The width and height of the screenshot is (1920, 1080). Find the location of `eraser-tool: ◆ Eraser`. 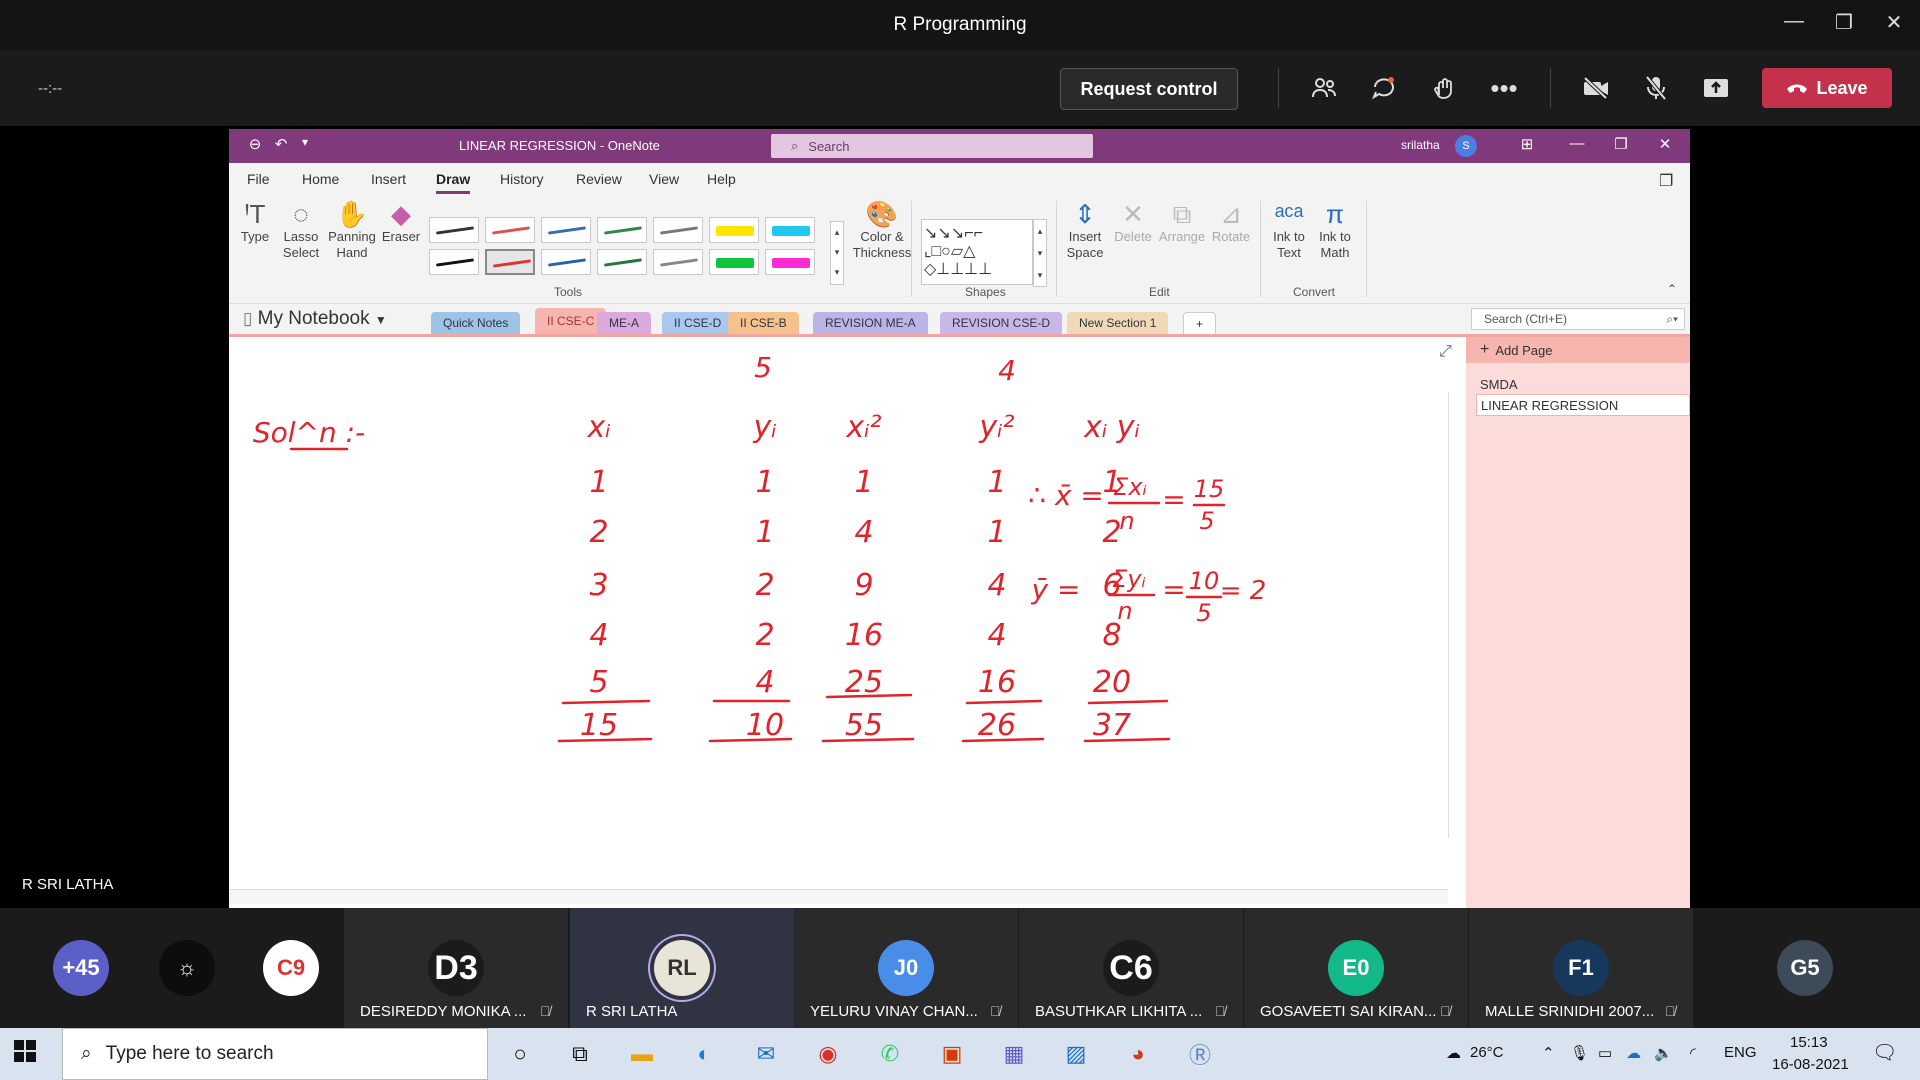

eraser-tool: ◆ Eraser is located at coordinates (401, 222).